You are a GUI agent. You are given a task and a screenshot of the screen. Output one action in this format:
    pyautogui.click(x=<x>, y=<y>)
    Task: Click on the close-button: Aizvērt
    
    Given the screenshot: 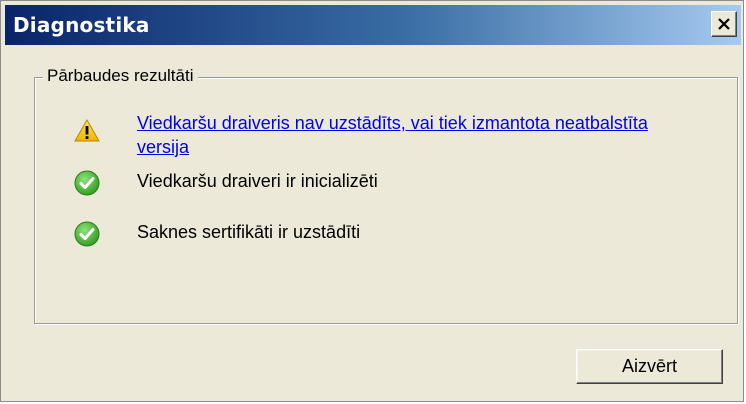 What is the action you would take?
    pyautogui.click(x=649, y=366)
    